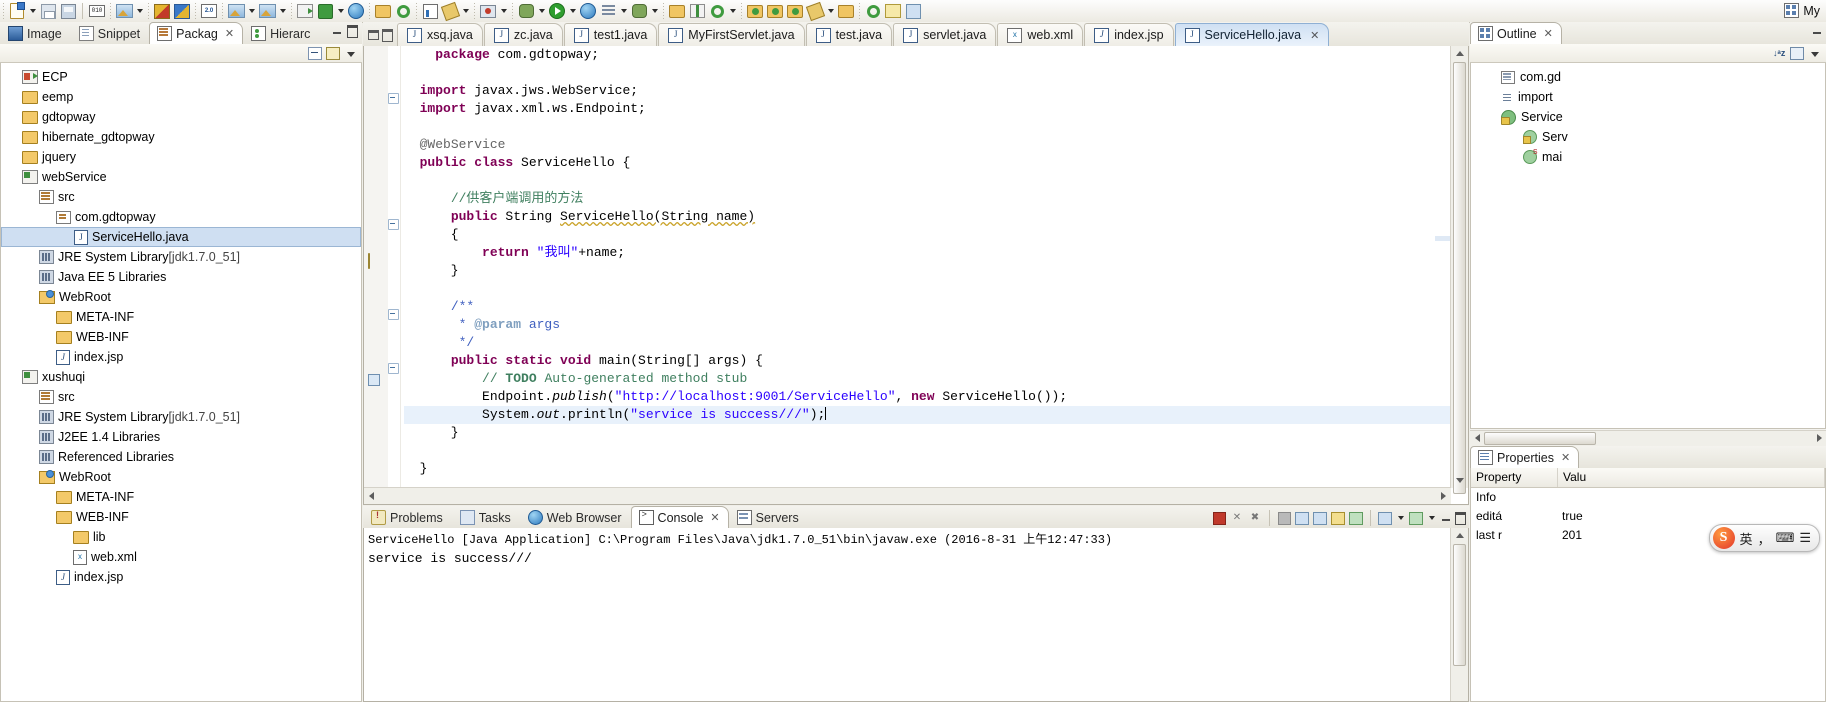  What do you see at coordinates (1648, 156) in the screenshot?
I see `outline-item-mai: mai` at bounding box center [1648, 156].